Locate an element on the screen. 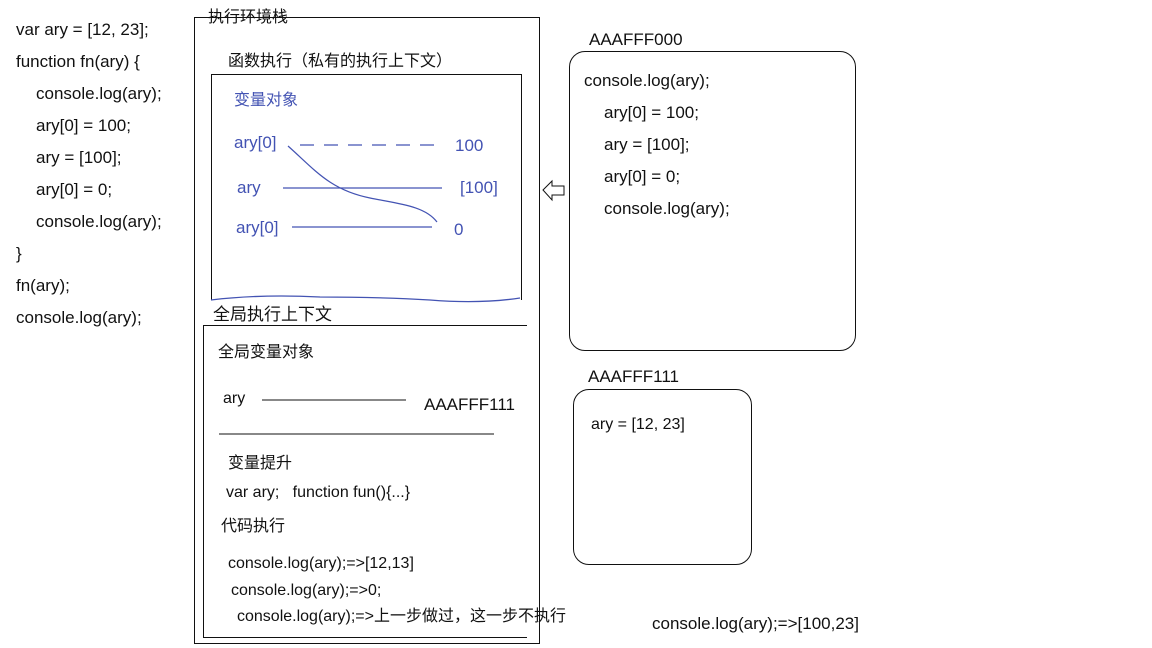 Image resolution: width=1152 pixels, height=648 pixels. left-arrow-icon is located at coordinates (553, 190).